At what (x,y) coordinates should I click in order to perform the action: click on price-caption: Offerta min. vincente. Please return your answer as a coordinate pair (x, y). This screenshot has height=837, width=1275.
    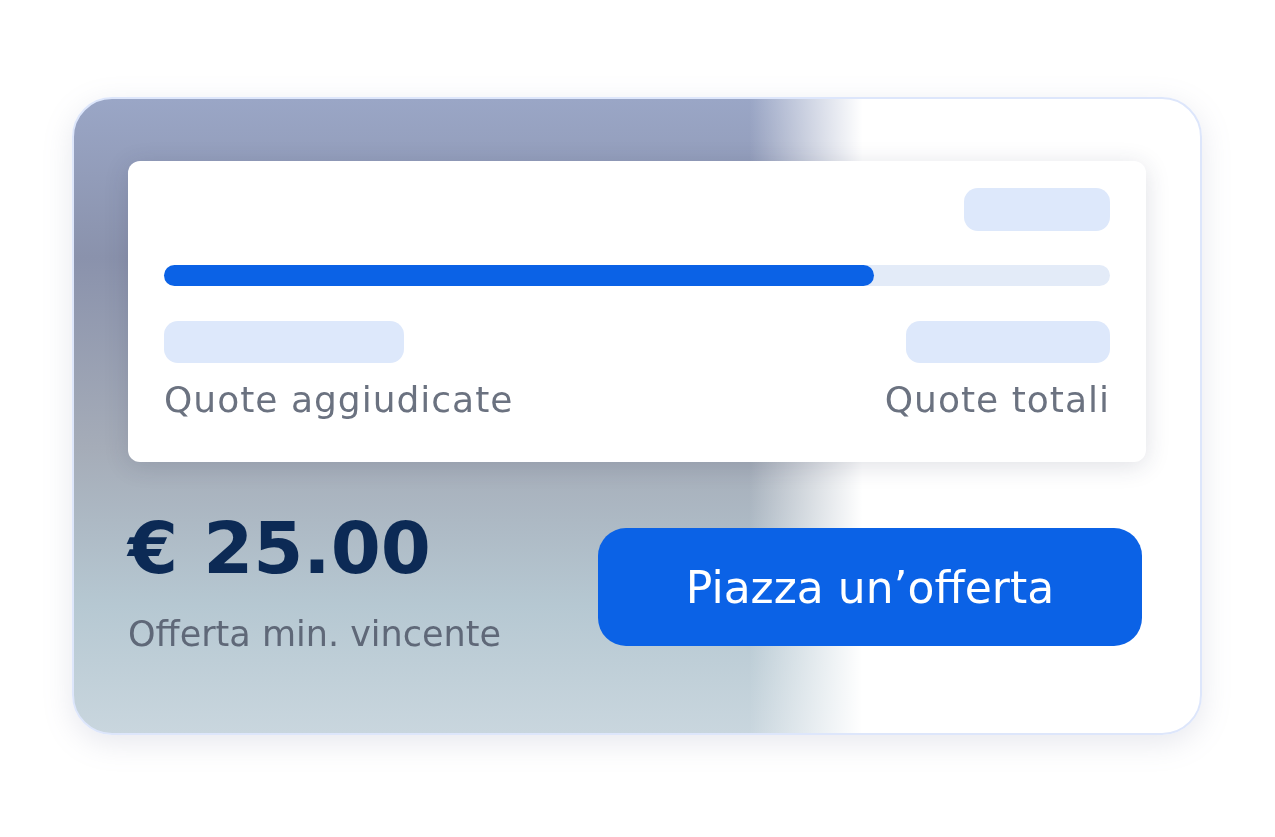
    Looking at the image, I should click on (314, 634).